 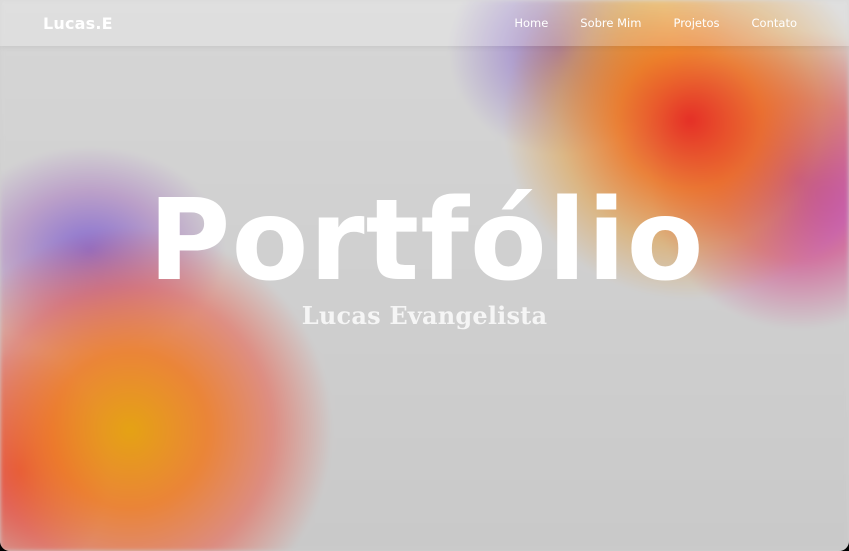 I want to click on nav-links: Home Sobre Mim Projetos Contato, so click(x=639, y=23).